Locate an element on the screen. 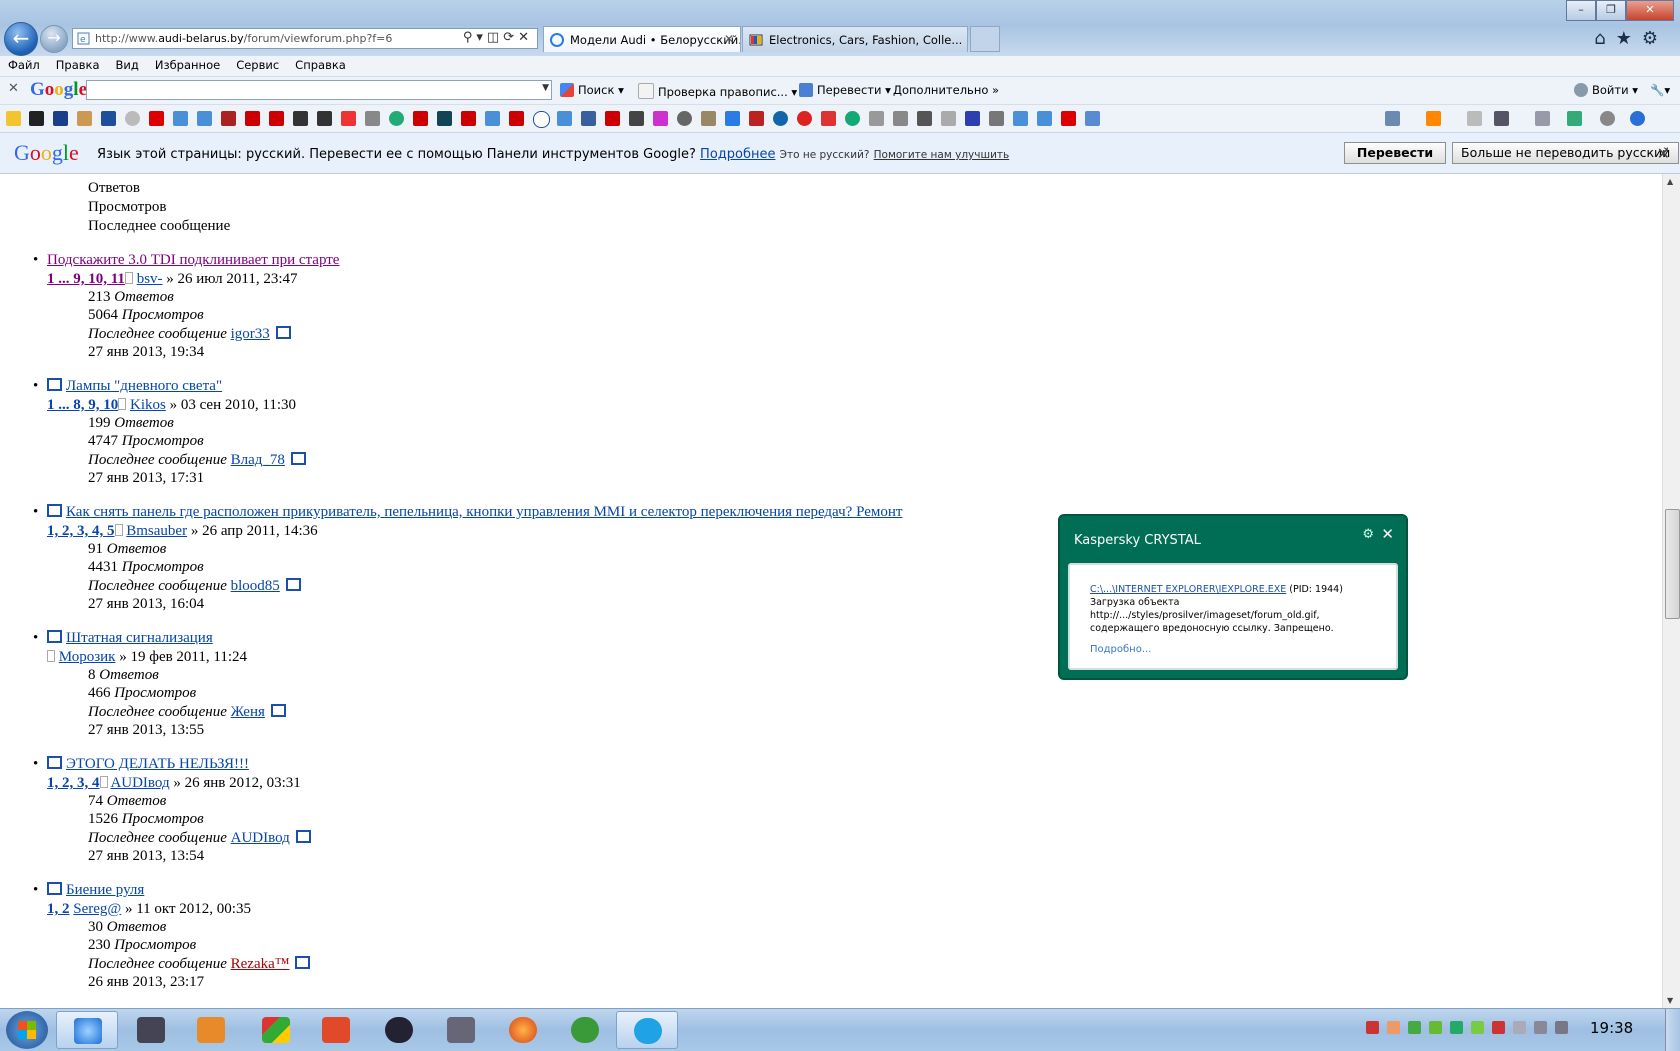 Image resolution: width=1680 pixels, height=1051 pixels. author-link: Bmsauber is located at coordinates (156, 531).